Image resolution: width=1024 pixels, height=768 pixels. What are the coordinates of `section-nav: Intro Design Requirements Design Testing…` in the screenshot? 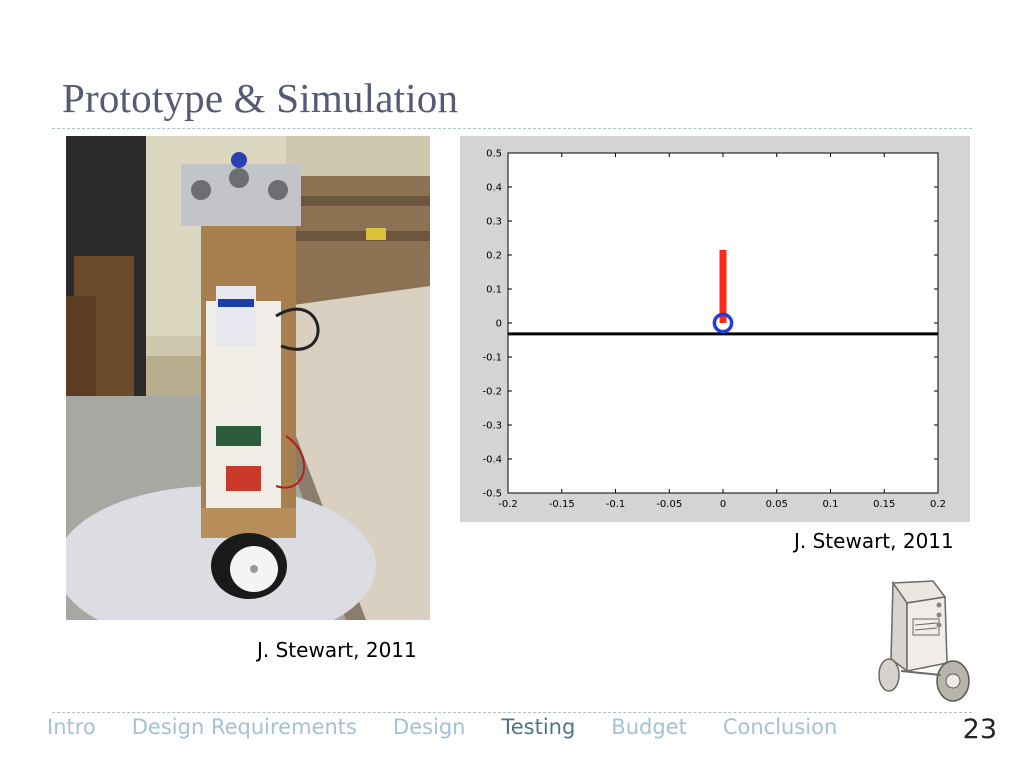 It's located at (460, 729).